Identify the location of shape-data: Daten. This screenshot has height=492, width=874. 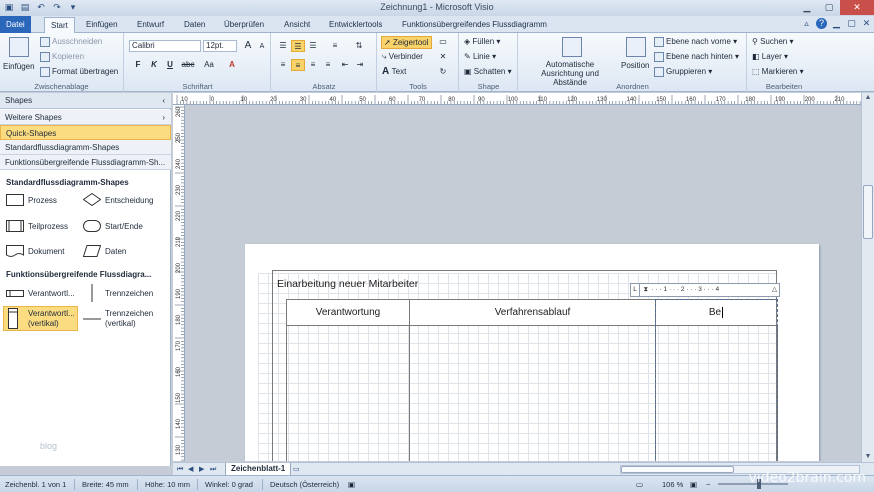
(115, 252).